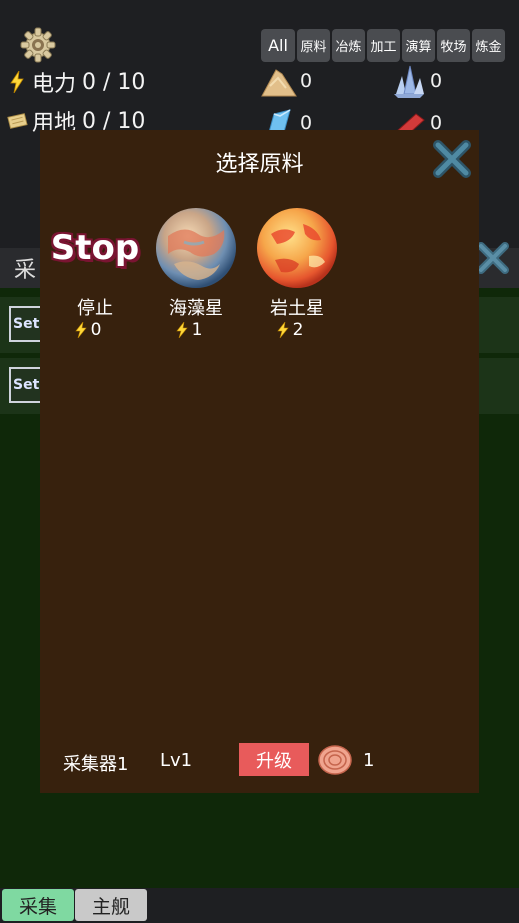 The image size is (519, 923). What do you see at coordinates (114, 82) in the screenshot?
I see `power-value: 0 / 10` at bounding box center [114, 82].